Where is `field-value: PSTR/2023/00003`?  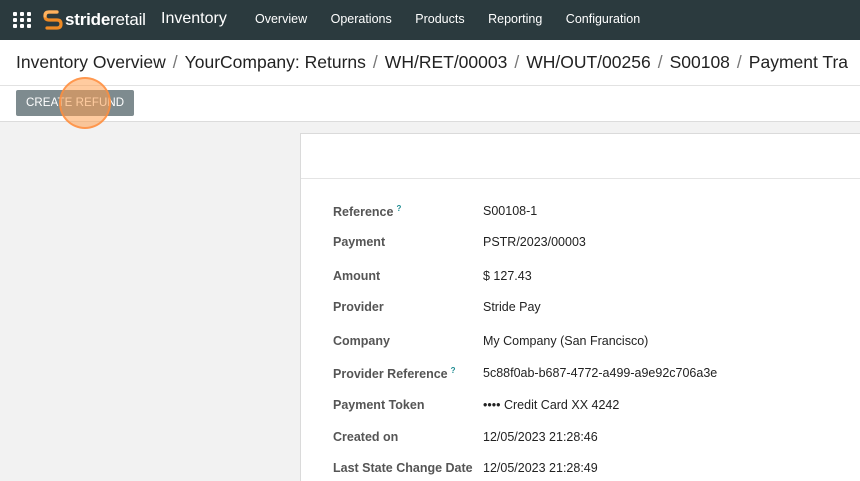 field-value: PSTR/2023/00003 is located at coordinates (534, 242).